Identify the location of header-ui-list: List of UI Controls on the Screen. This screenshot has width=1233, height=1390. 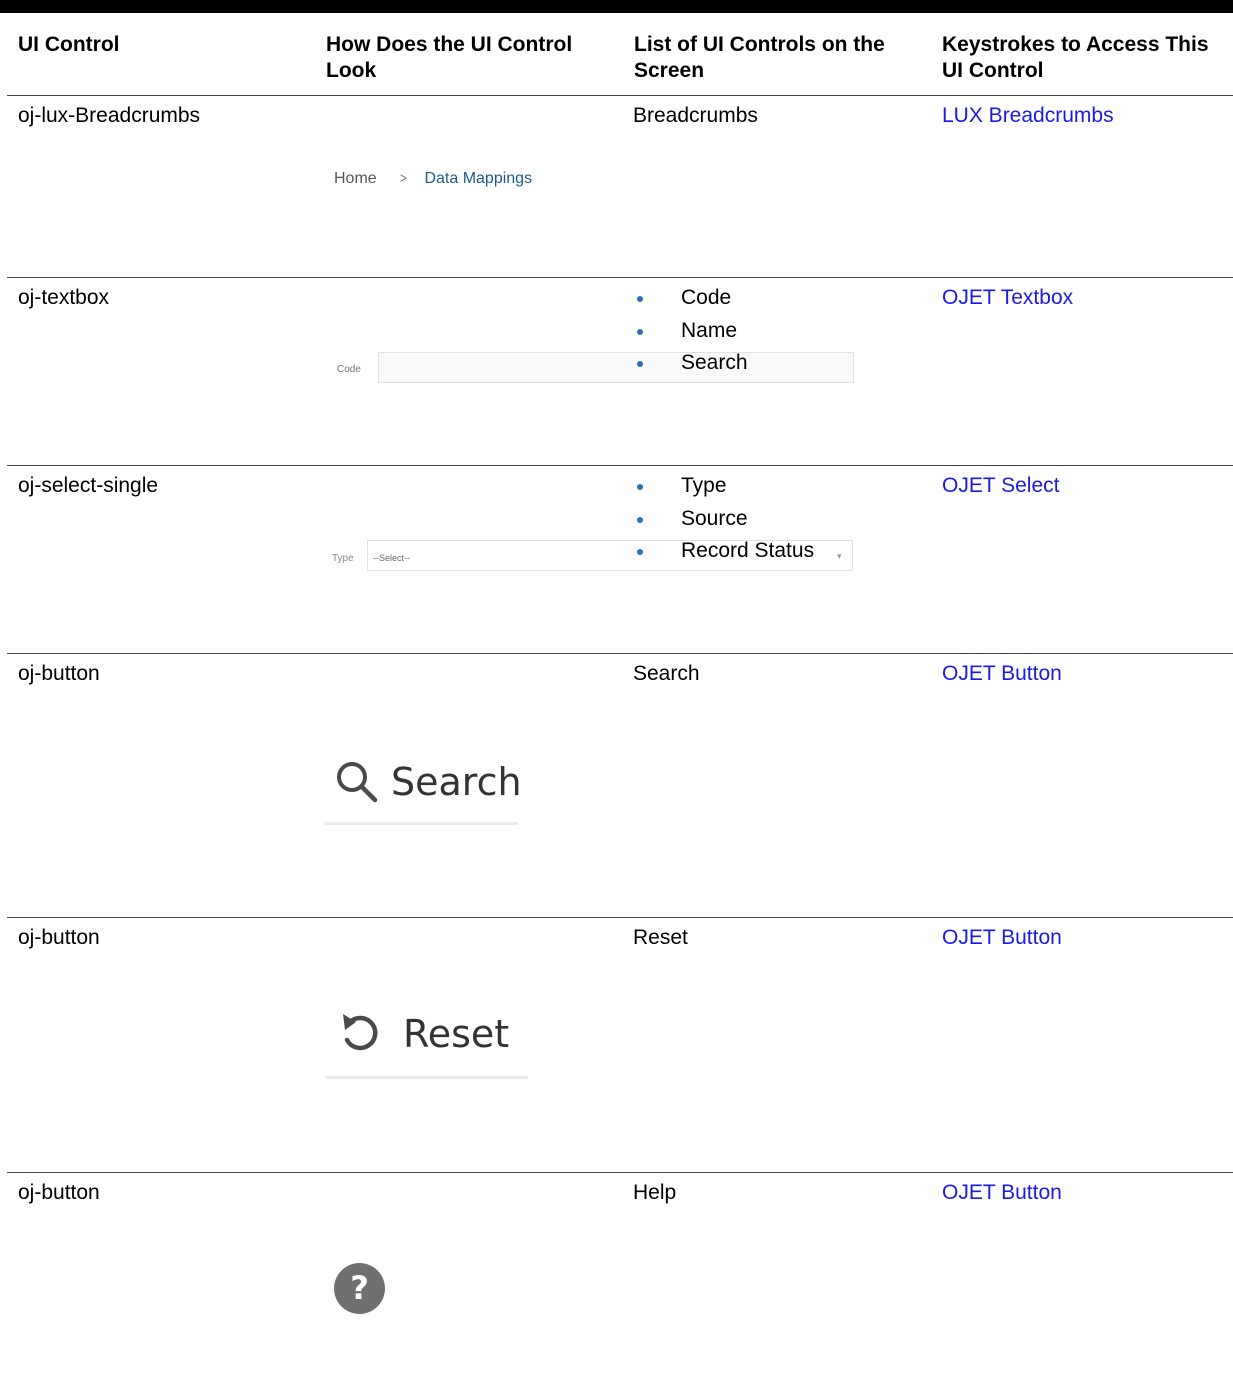
(759, 57).